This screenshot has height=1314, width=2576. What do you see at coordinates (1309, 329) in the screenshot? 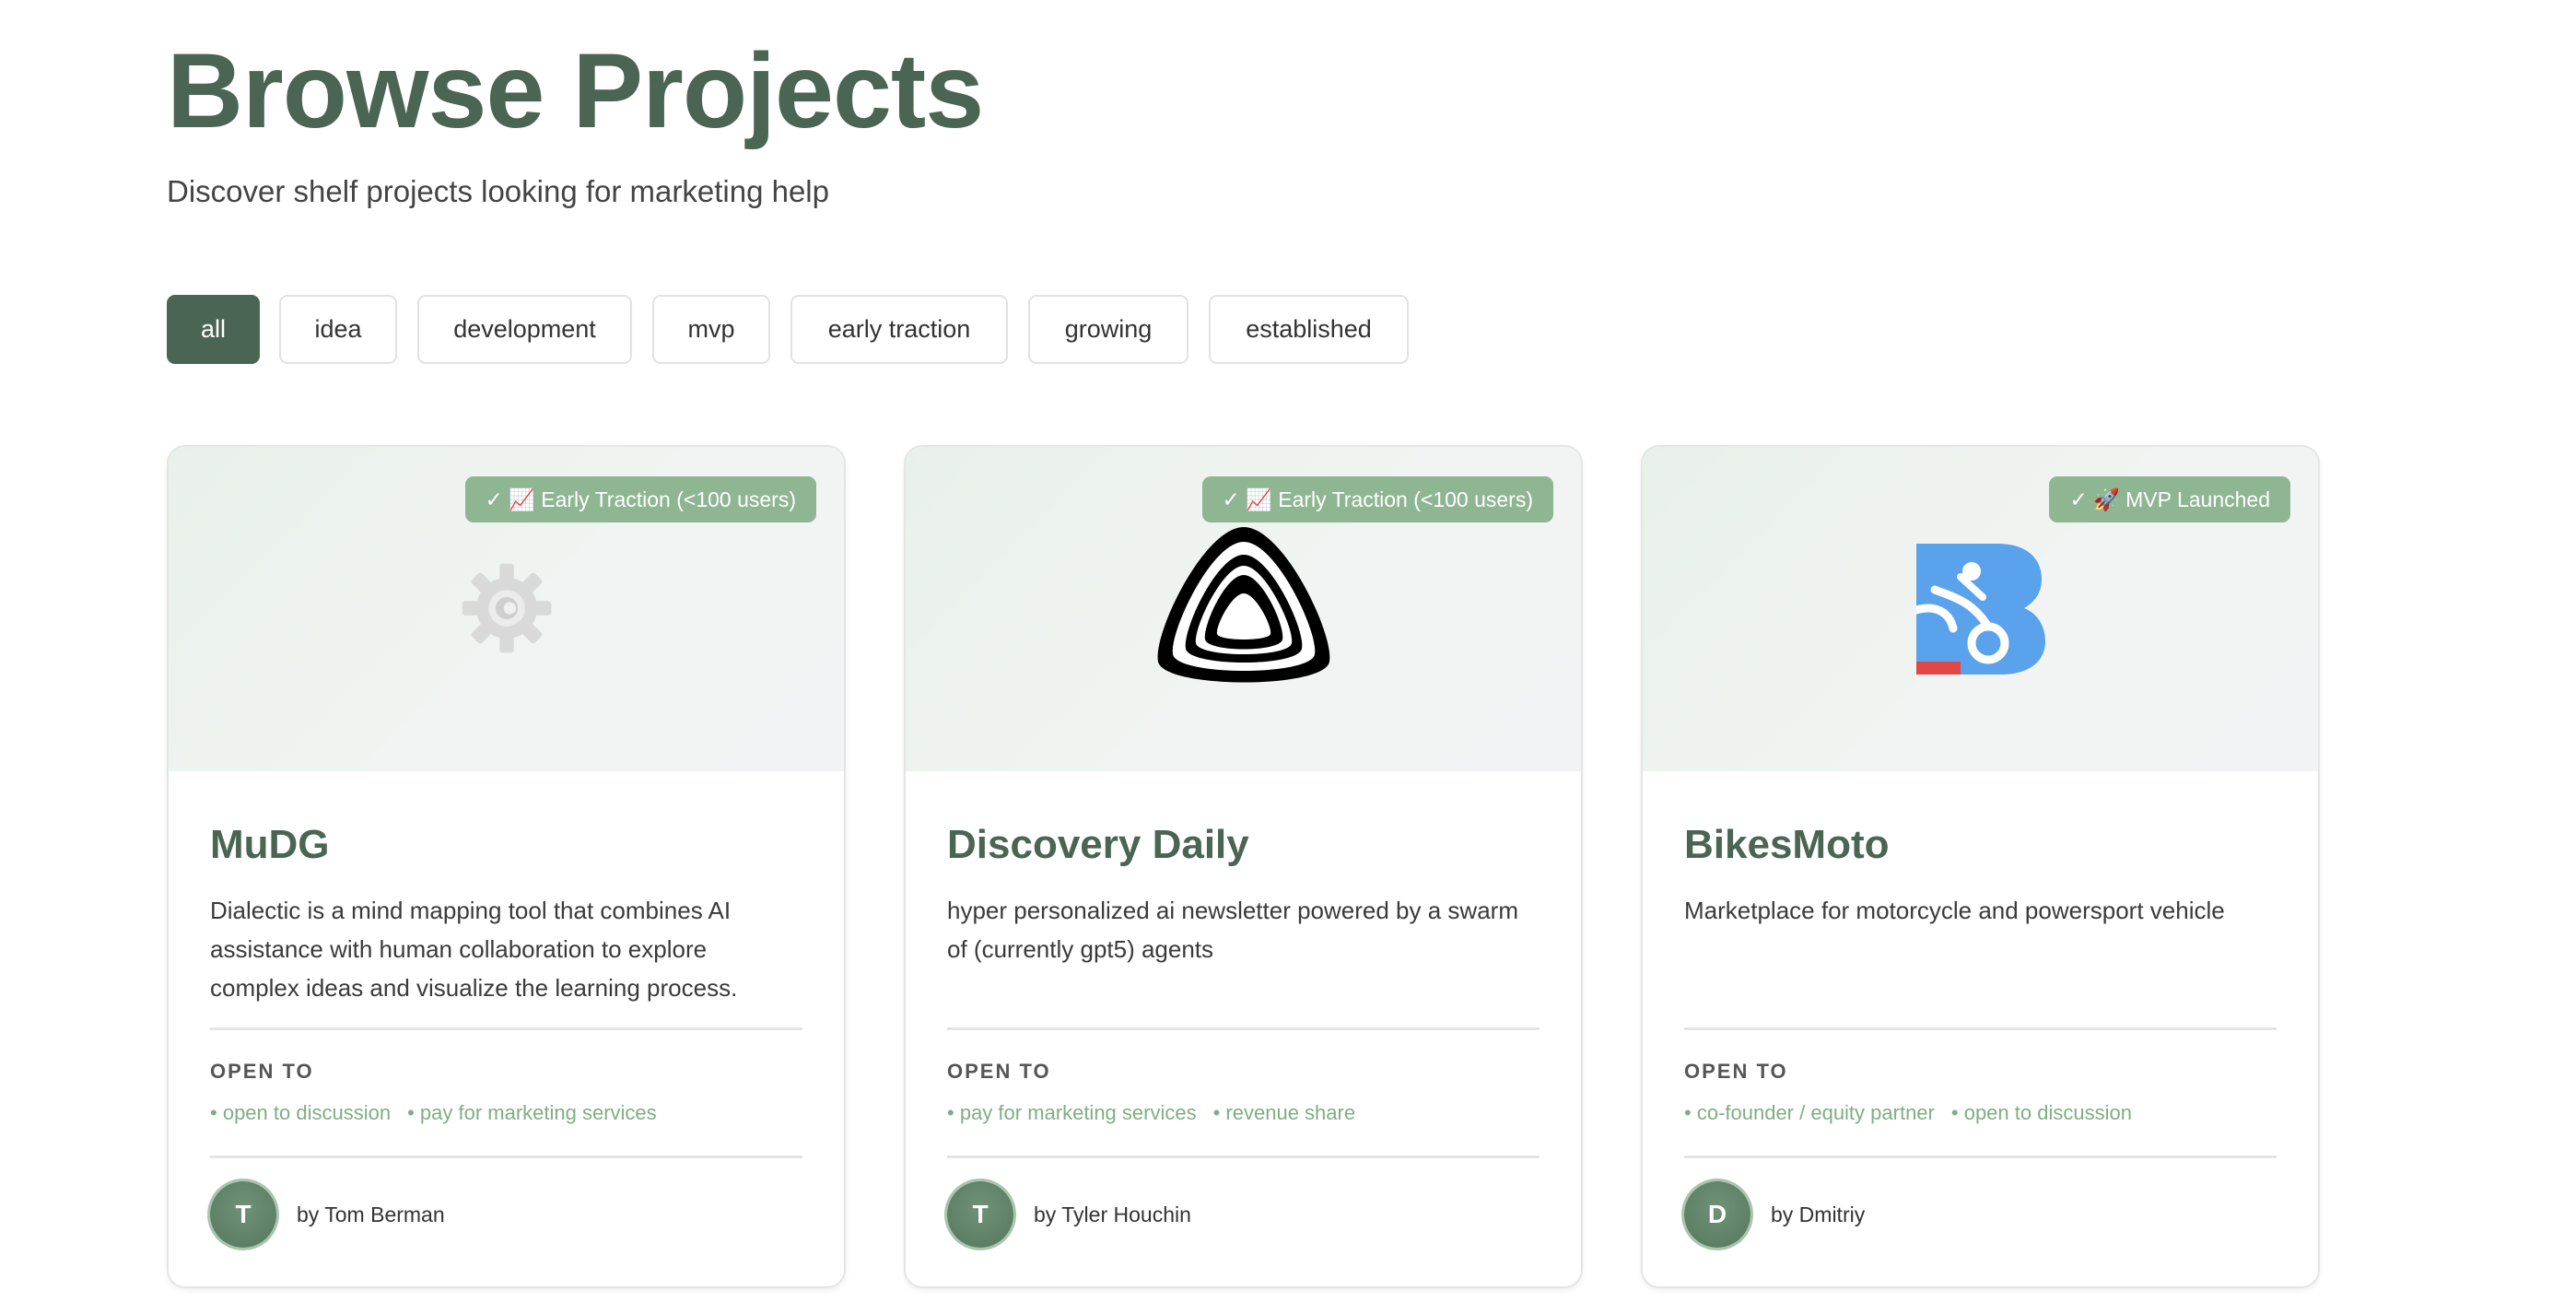
I see `filter-established: established` at bounding box center [1309, 329].